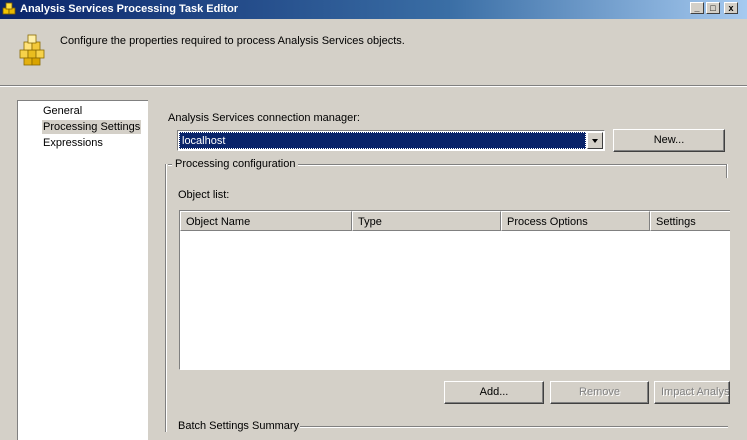 This screenshot has width=747, height=440. I want to click on nav-item-general: General, so click(62, 111).